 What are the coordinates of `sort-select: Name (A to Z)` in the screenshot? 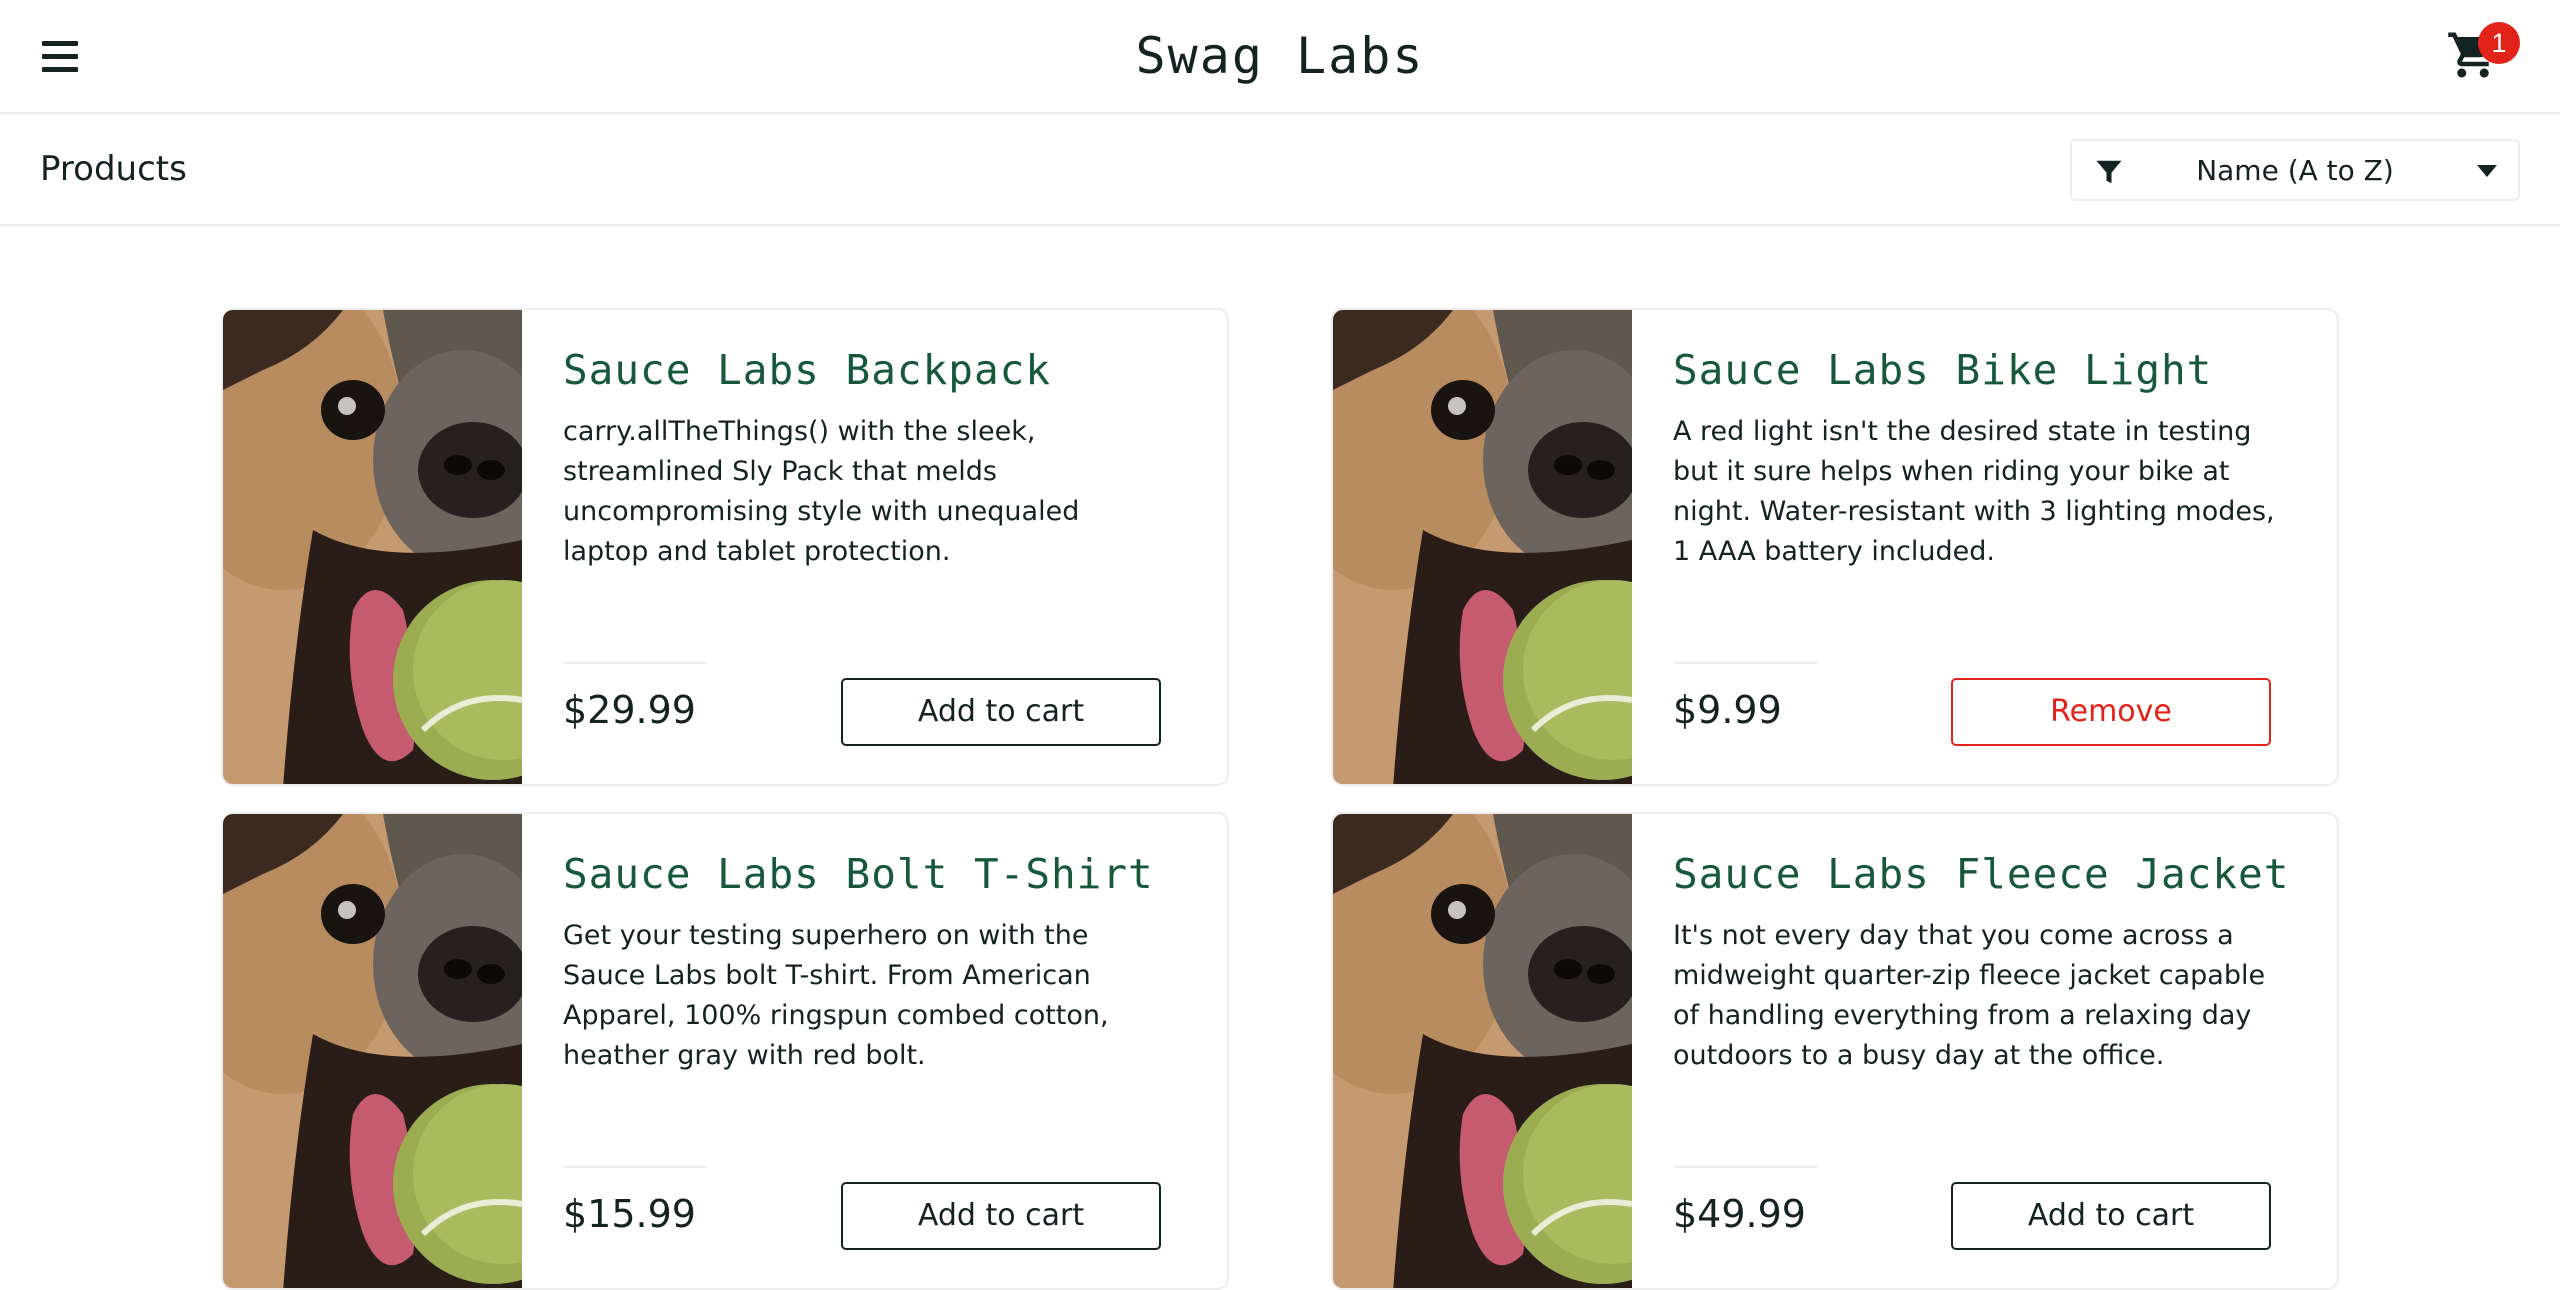 It's located at (2295, 170).